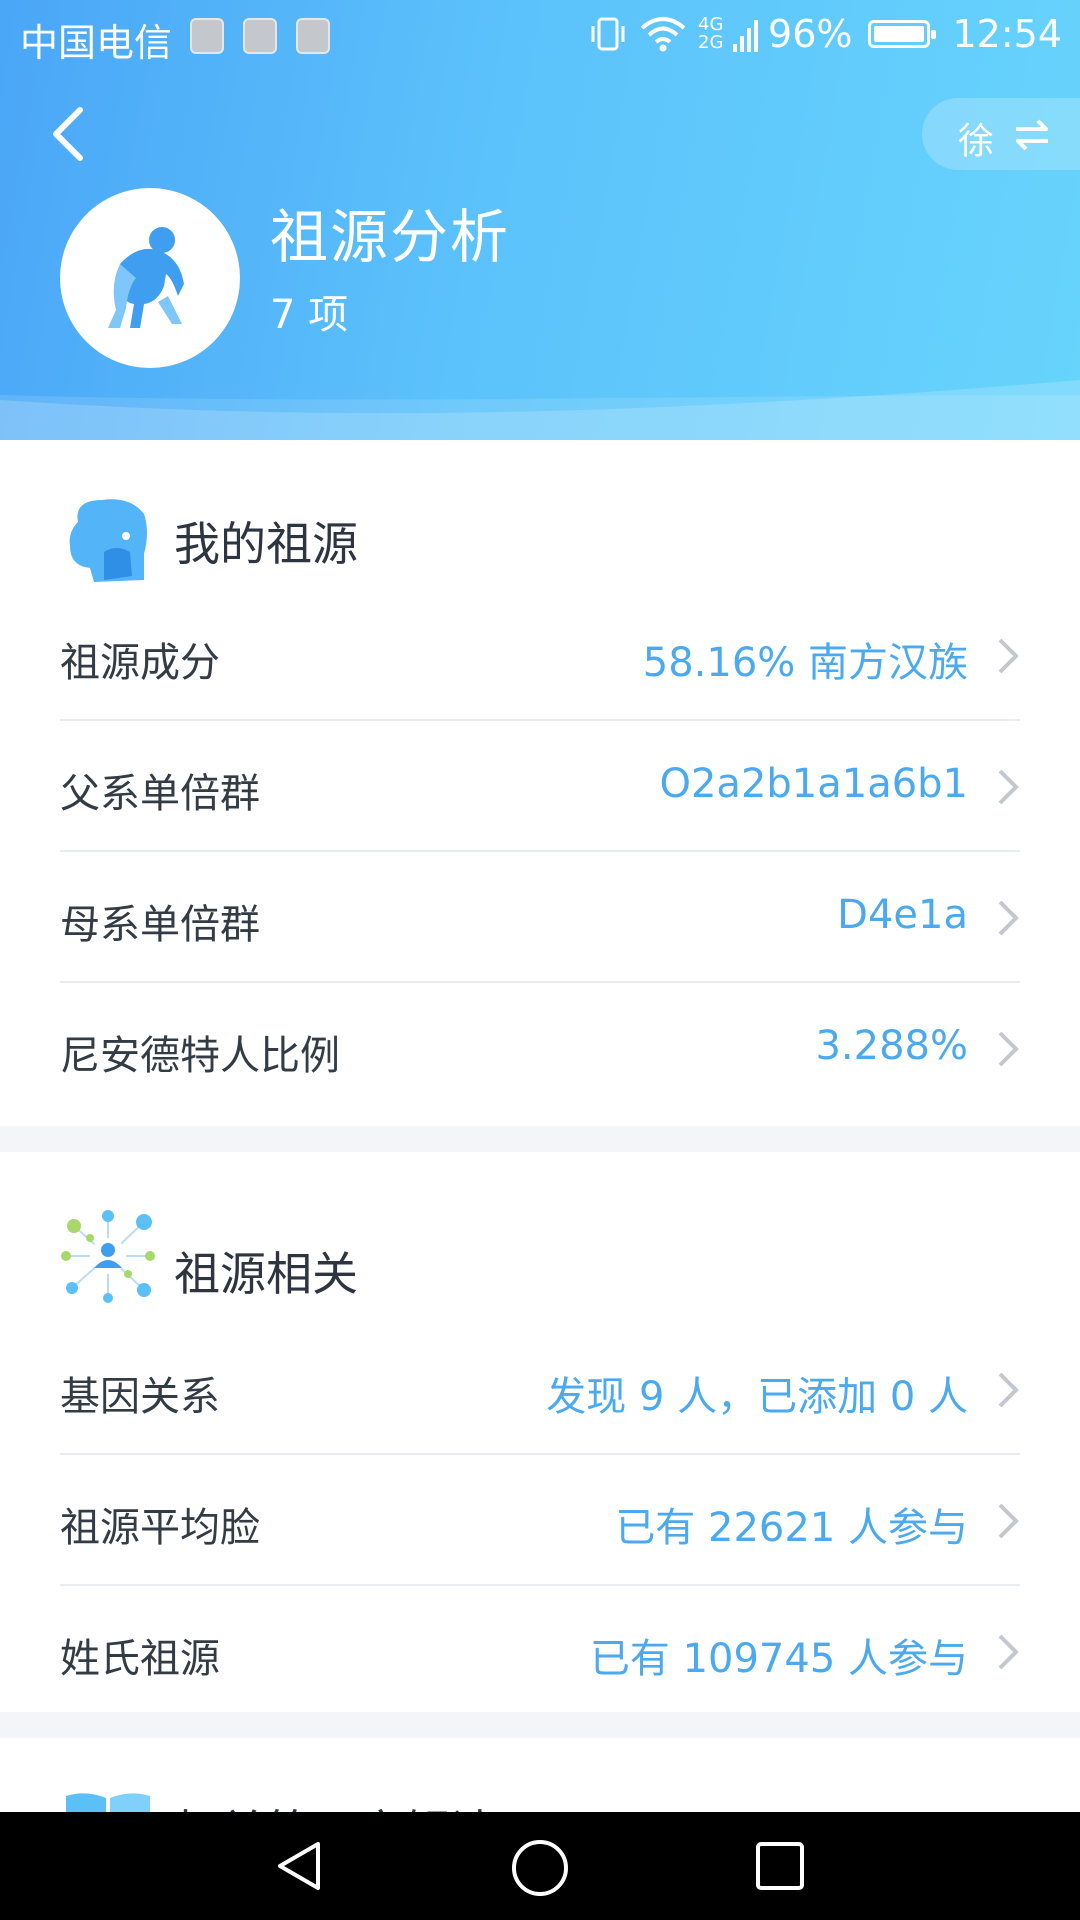  Describe the element at coordinates (140, 663) in the screenshot. I see `row-label: 祖源成分` at that location.